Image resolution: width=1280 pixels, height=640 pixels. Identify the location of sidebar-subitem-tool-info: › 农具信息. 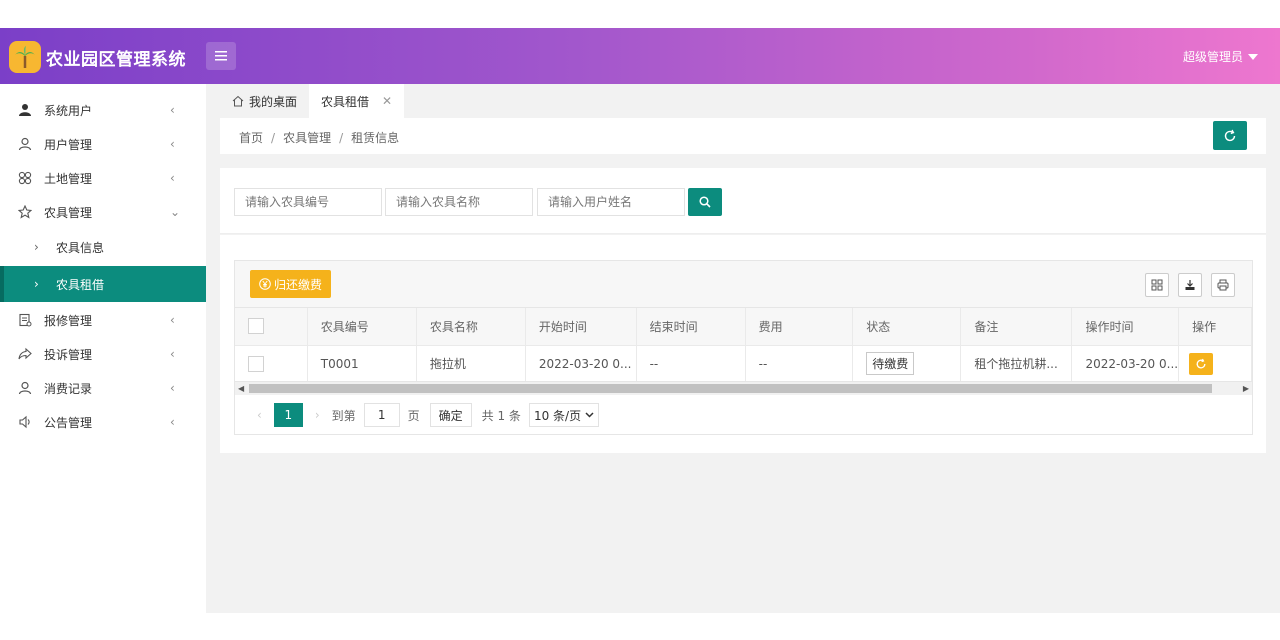
(103, 247).